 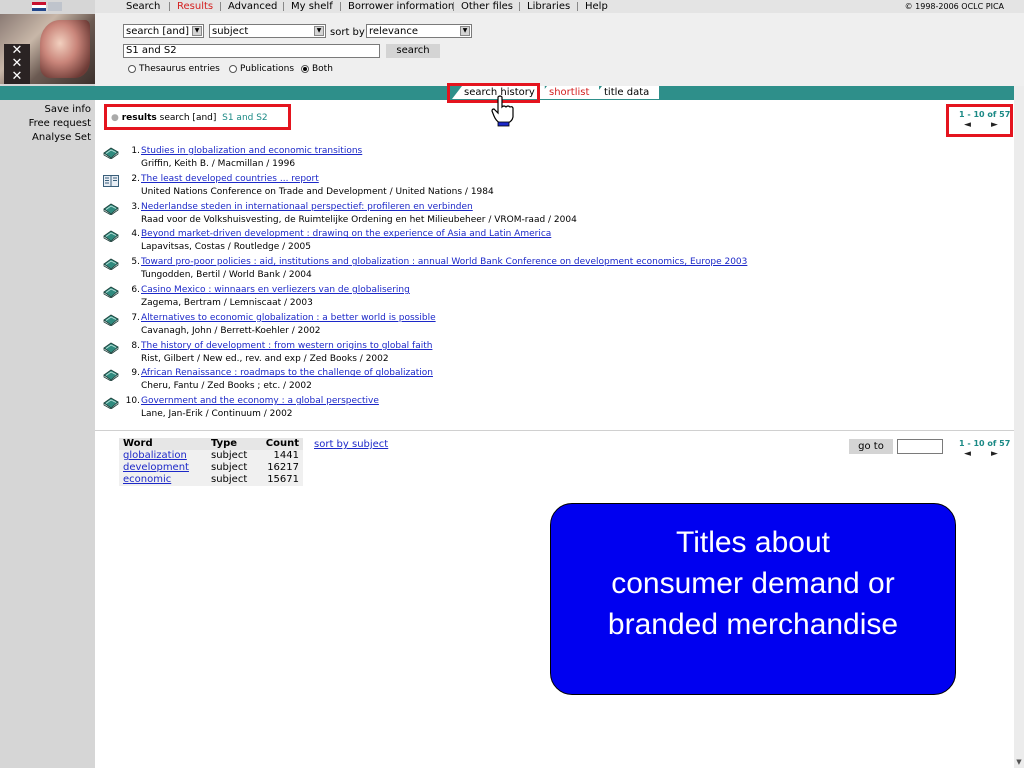 What do you see at coordinates (226, 247) in the screenshot?
I see `result-author: Lapavitsas, Costas / Routledge / 2005` at bounding box center [226, 247].